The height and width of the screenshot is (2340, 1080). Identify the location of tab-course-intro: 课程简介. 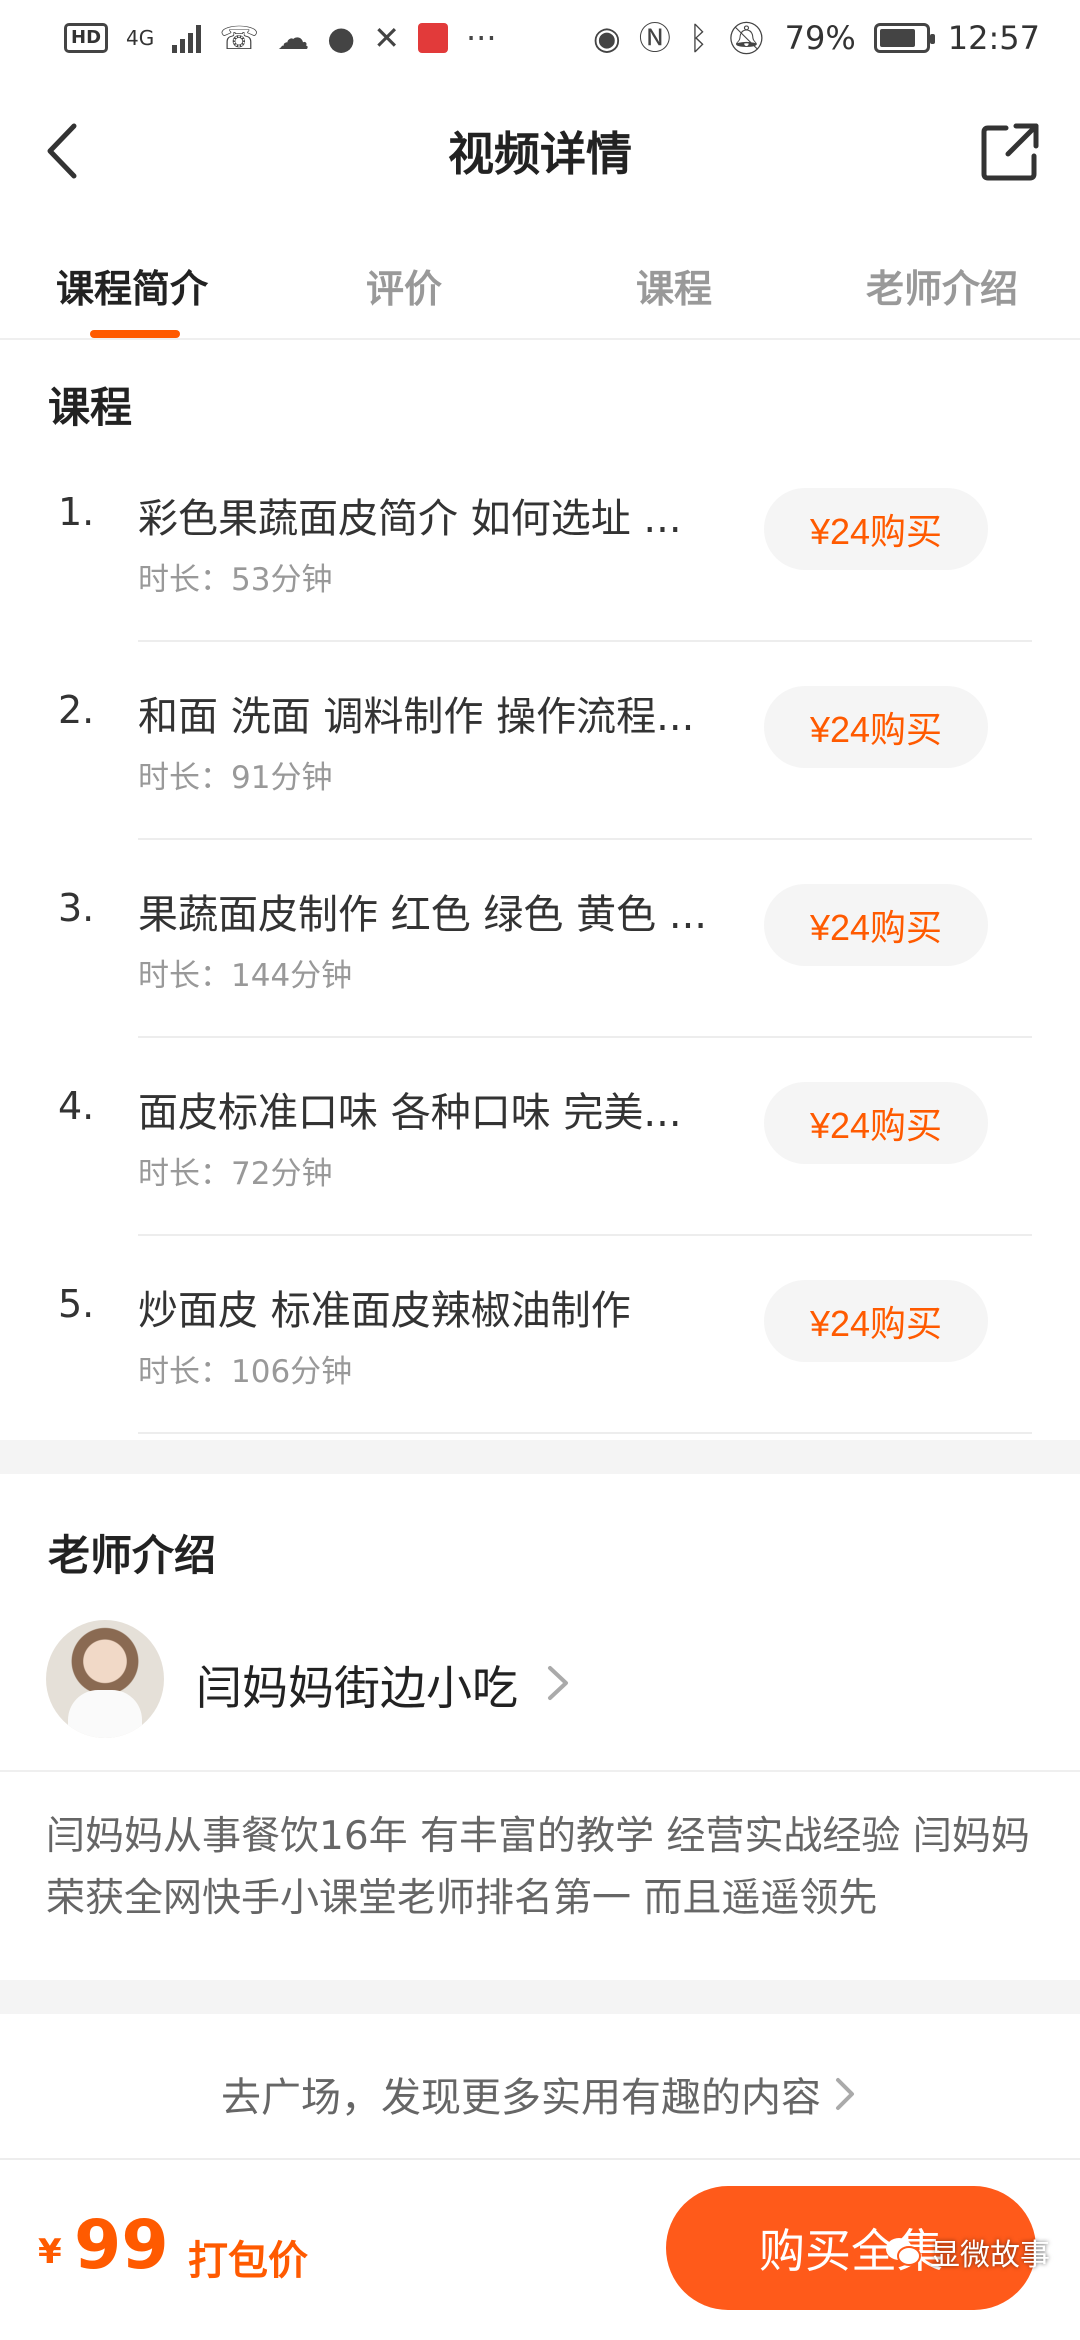
(132, 285).